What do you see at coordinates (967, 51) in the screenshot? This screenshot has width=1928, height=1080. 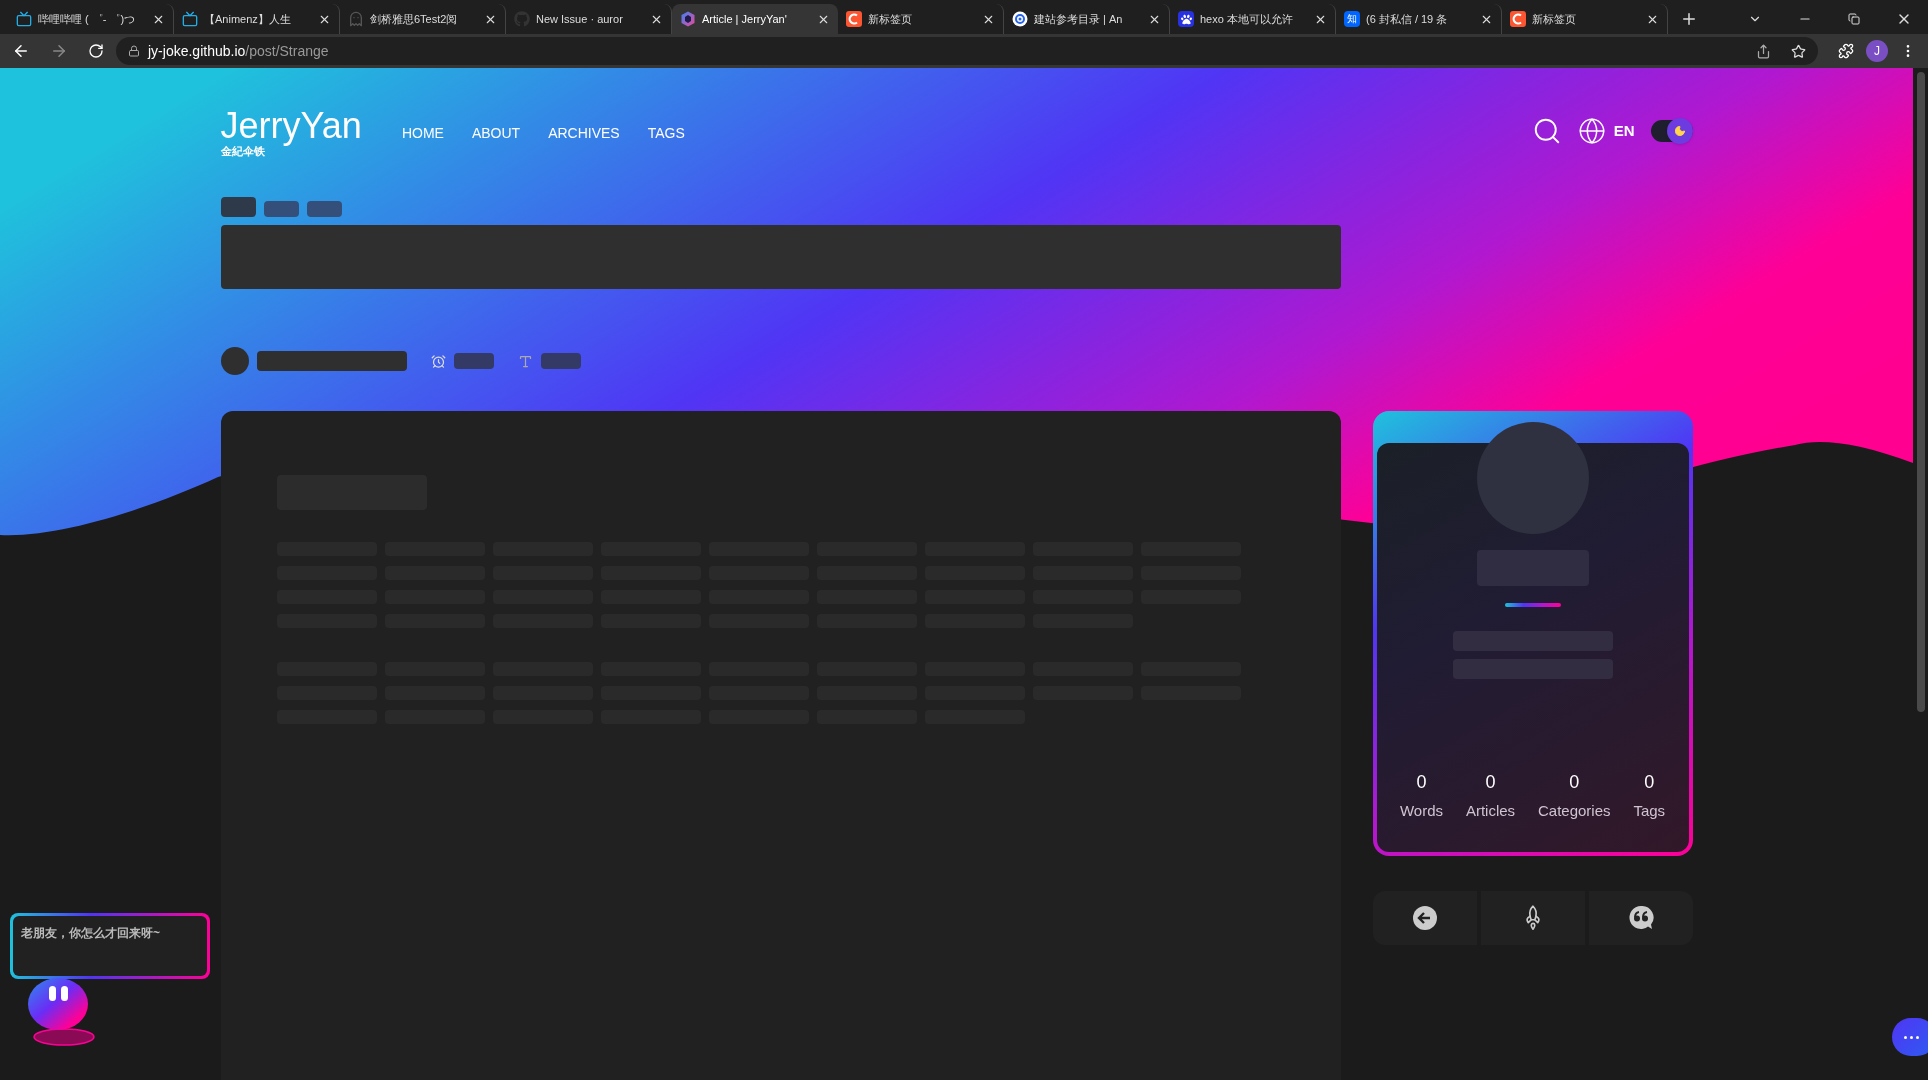 I see `address-field: jy-joke.github.io/post/Strange` at bounding box center [967, 51].